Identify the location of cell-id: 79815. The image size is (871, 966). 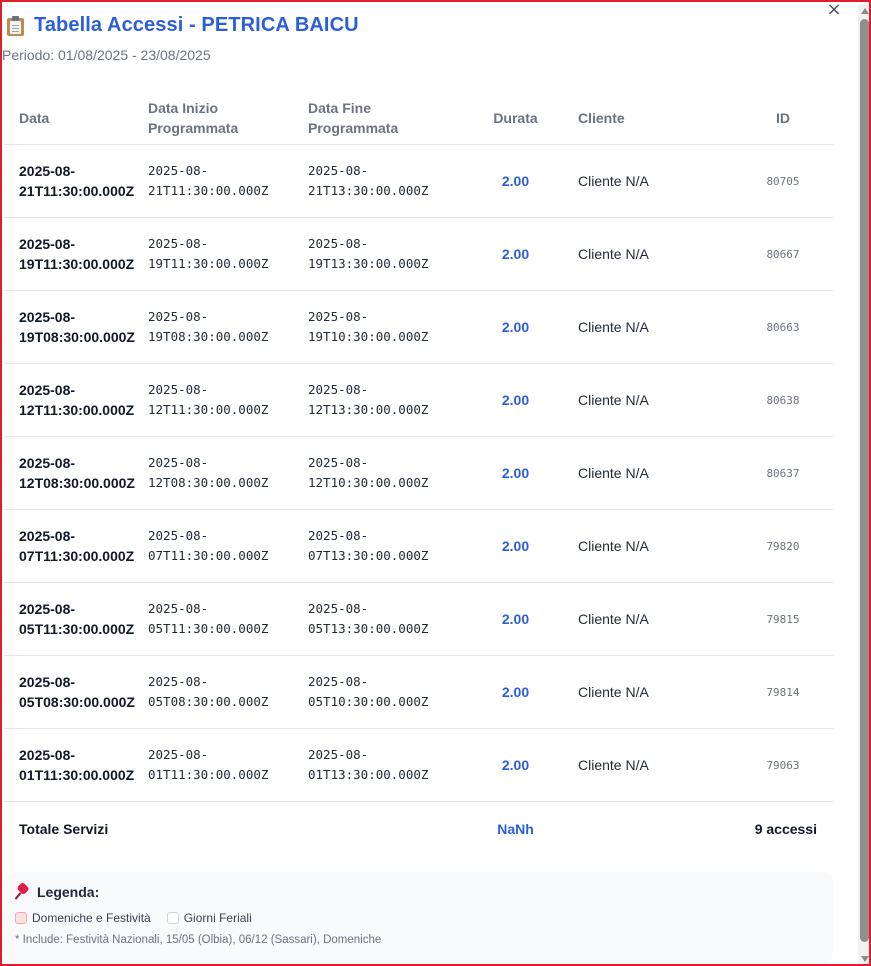
(783, 619).